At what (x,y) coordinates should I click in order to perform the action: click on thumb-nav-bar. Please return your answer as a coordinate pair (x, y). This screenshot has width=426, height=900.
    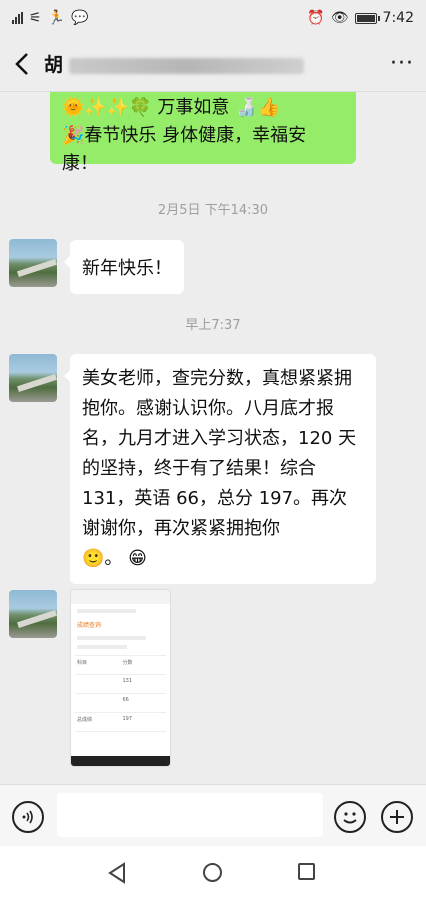
    Looking at the image, I should click on (120, 761).